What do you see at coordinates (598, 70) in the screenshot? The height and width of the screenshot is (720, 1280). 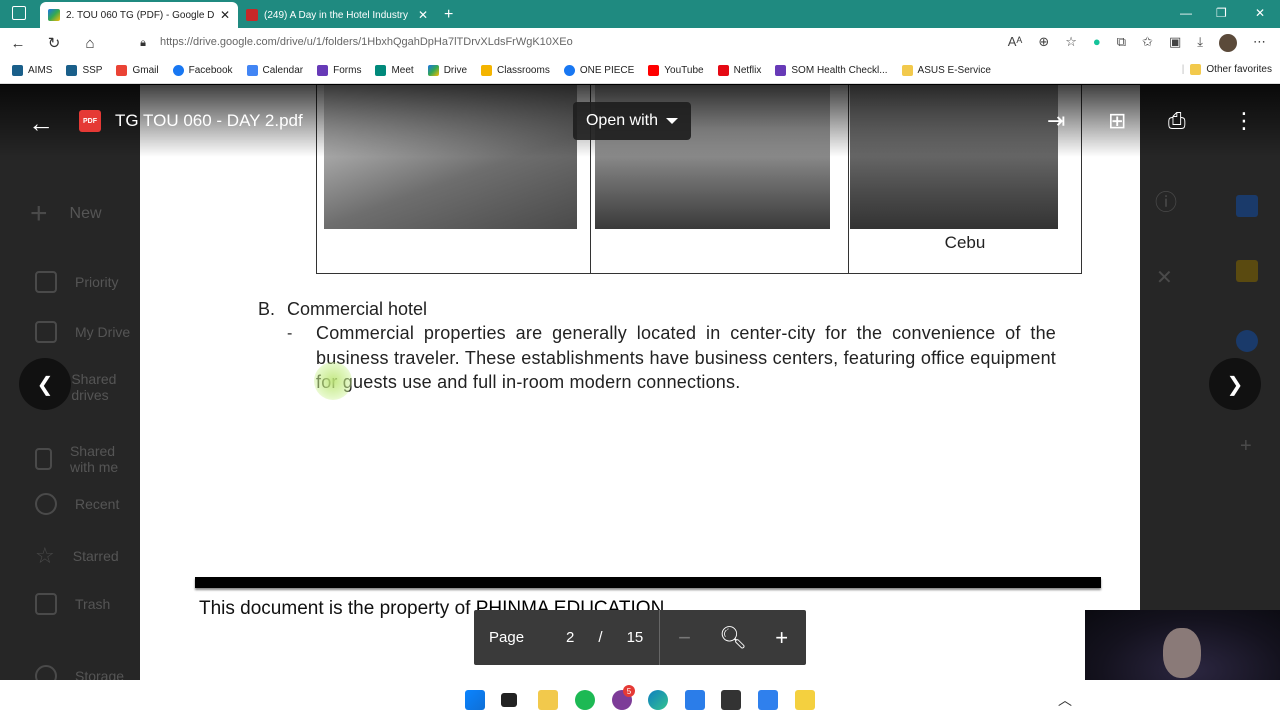 I see `bookmark-one-piece: ONE PIECE` at bounding box center [598, 70].